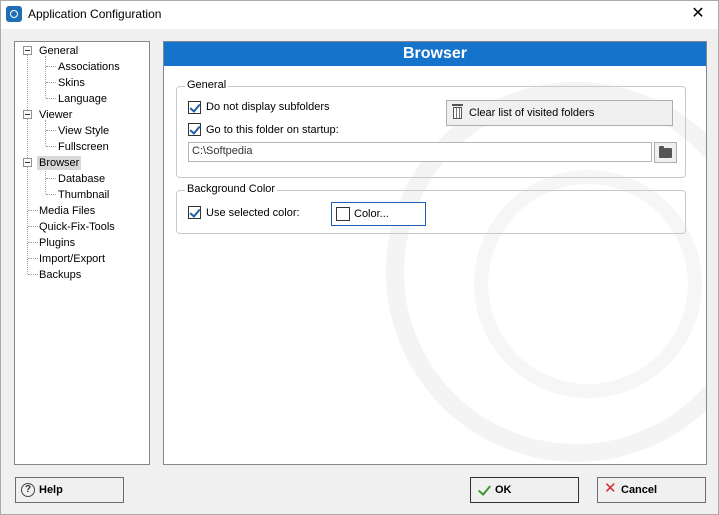 The image size is (719, 515). I want to click on help-button: ? Help, so click(69, 490).